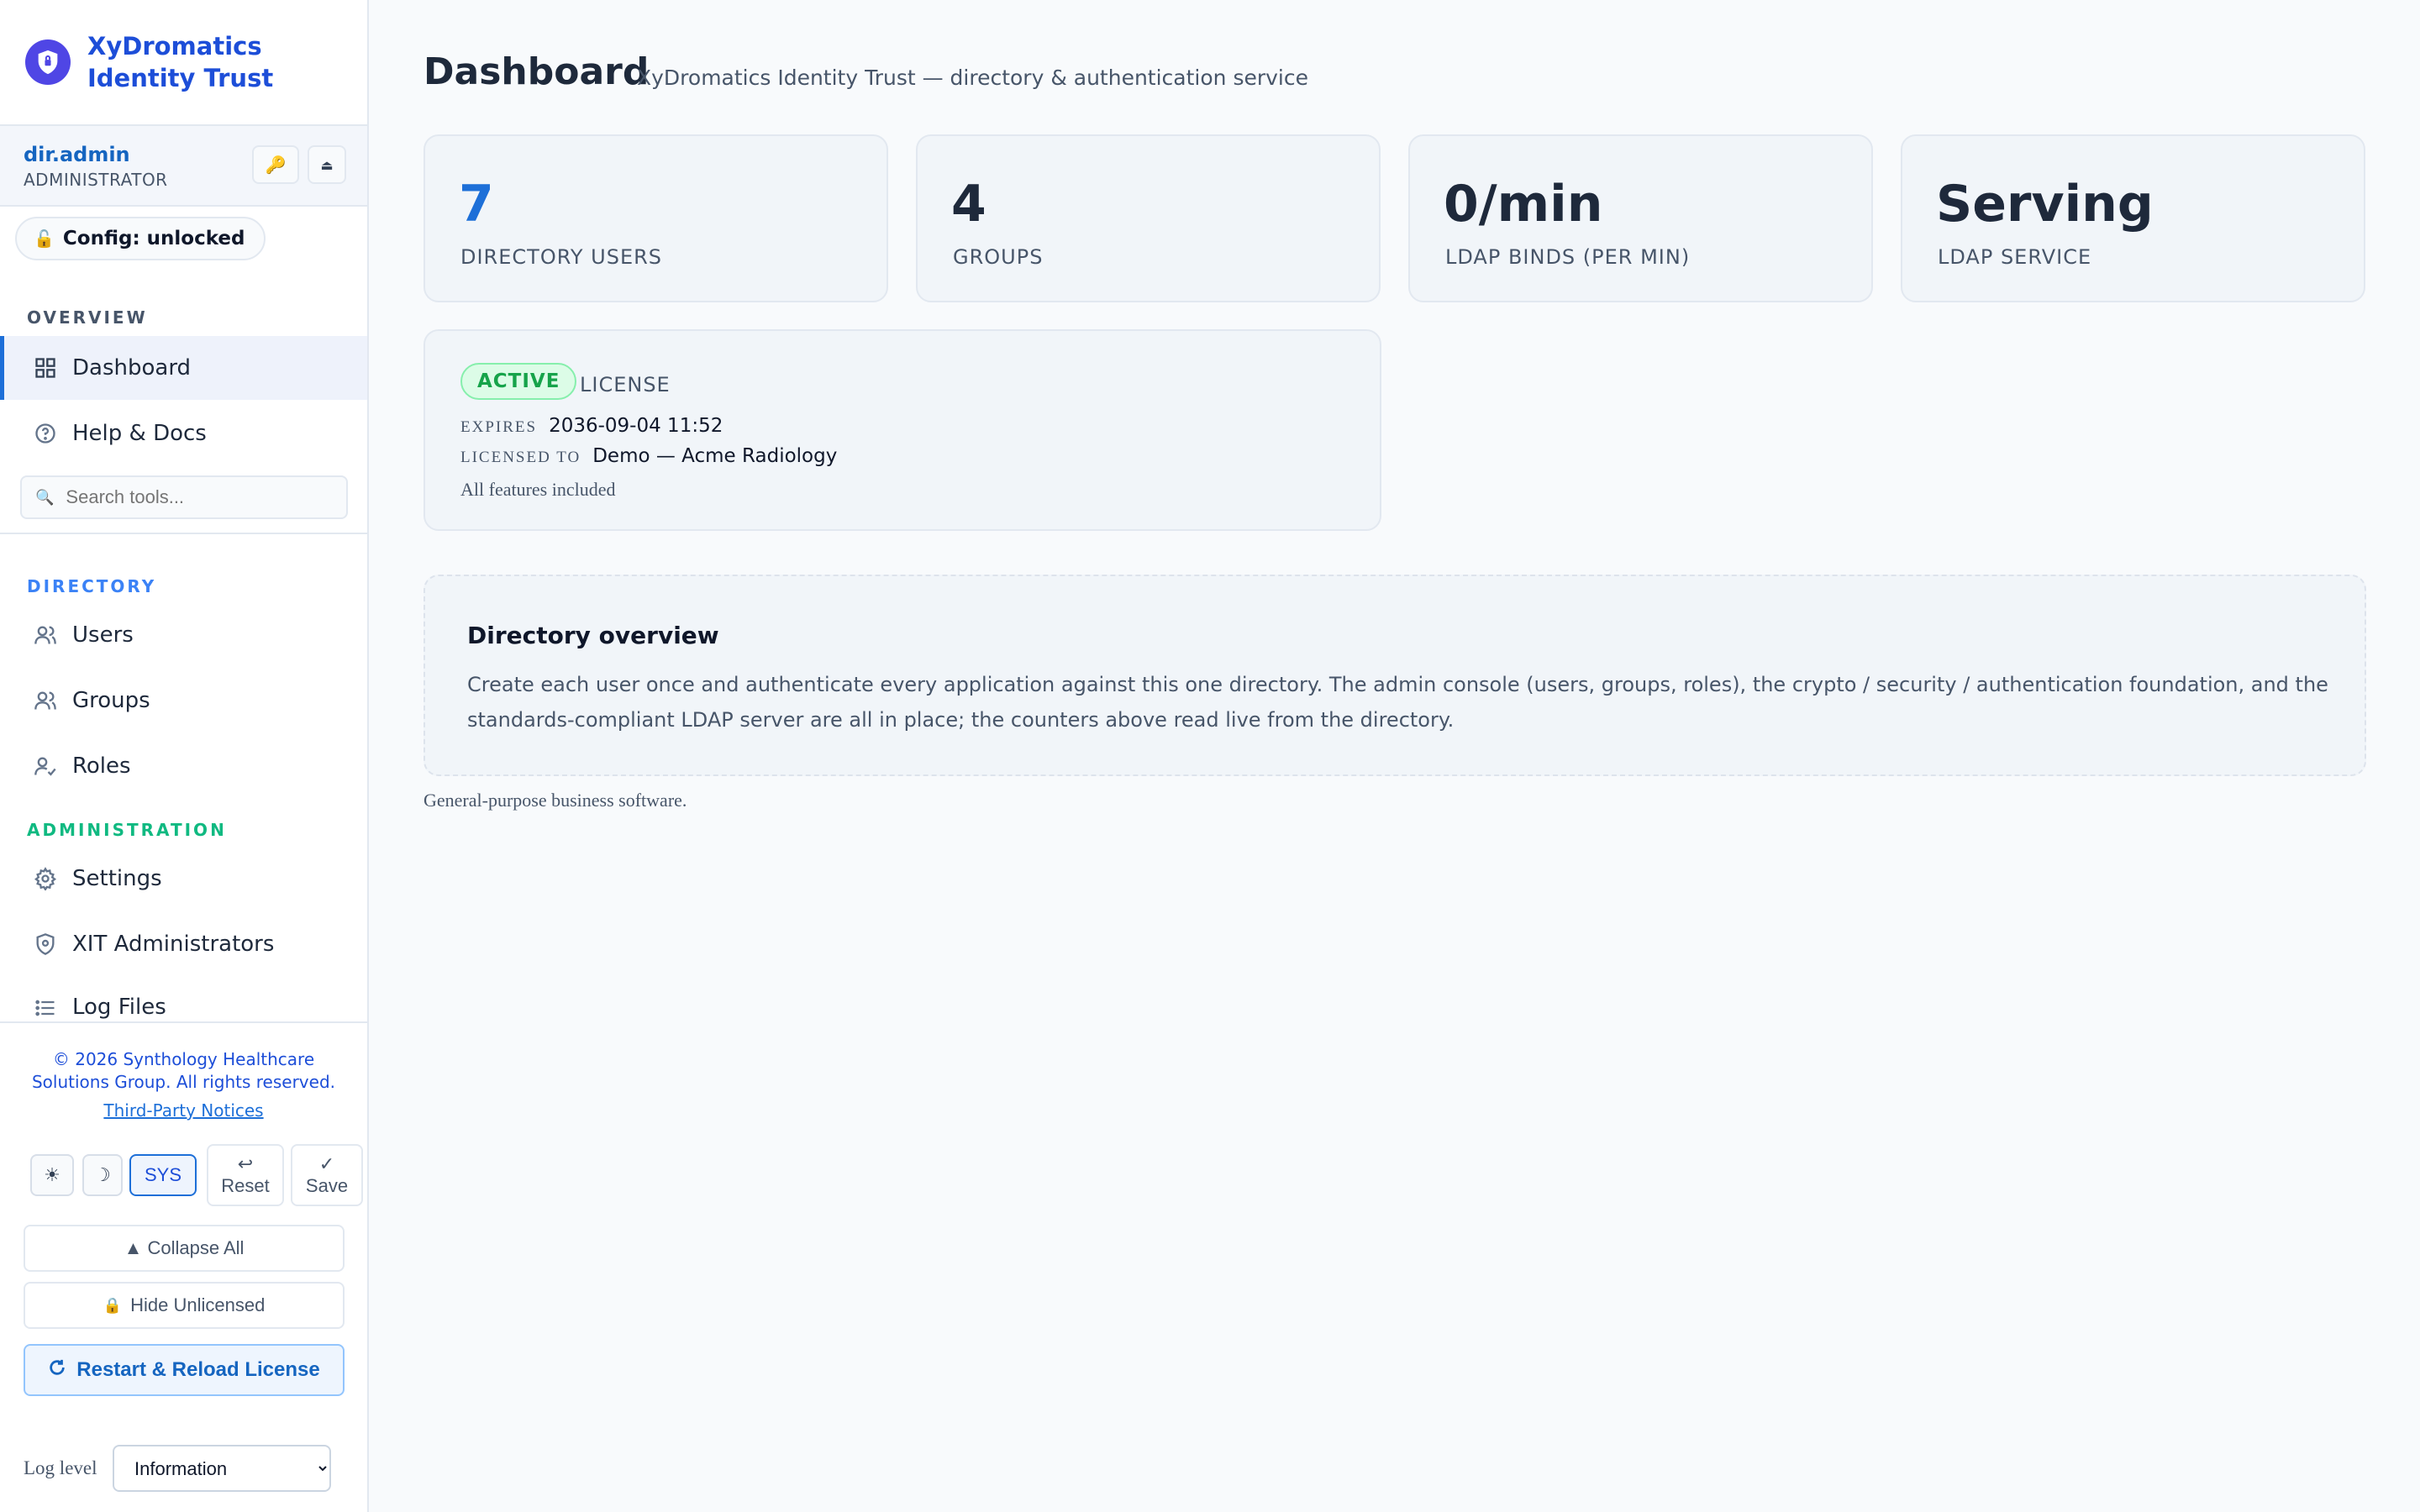  Describe the element at coordinates (656, 218) in the screenshot. I see `stat-card-directory-users: 7 DIRECTORY USERS` at that location.